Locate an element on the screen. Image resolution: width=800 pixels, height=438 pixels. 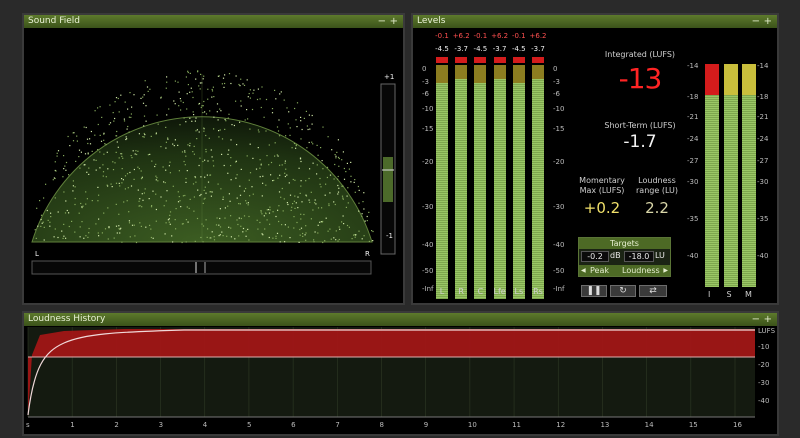
loop-button: ⇄ is located at coordinates (653, 291).